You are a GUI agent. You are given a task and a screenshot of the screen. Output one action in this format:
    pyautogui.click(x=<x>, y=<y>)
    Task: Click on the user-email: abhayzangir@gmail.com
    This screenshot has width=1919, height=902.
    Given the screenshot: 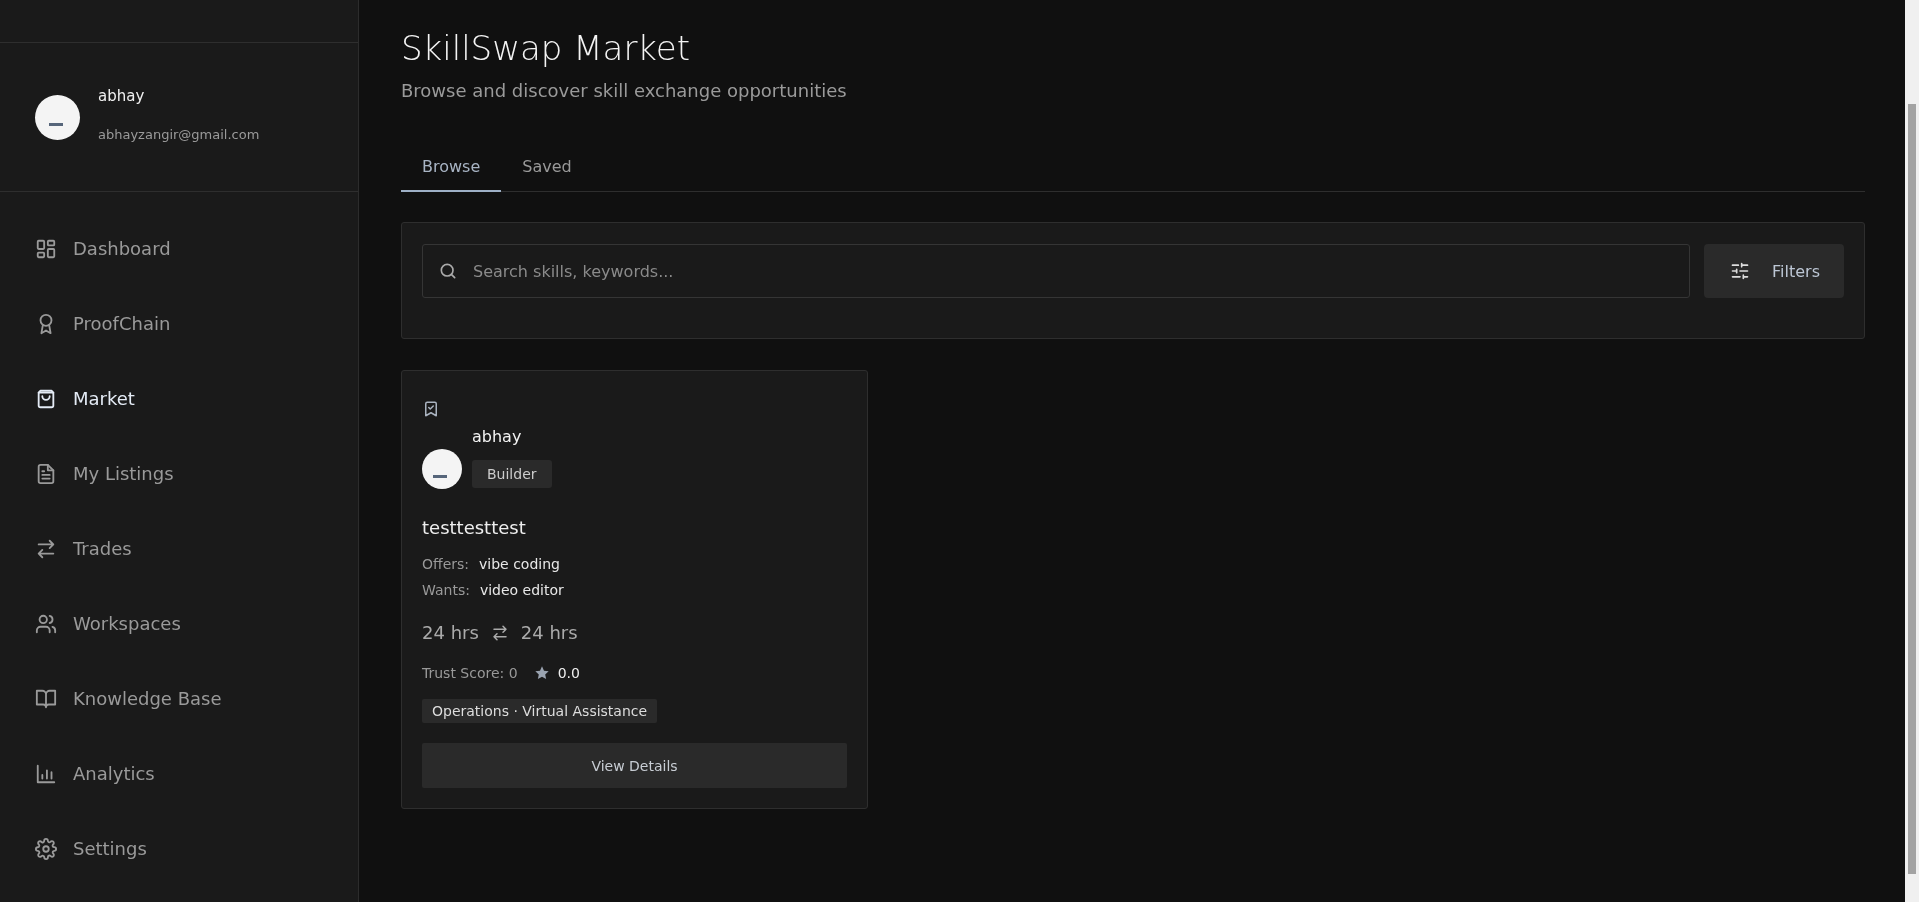 What is the action you would take?
    pyautogui.click(x=179, y=134)
    